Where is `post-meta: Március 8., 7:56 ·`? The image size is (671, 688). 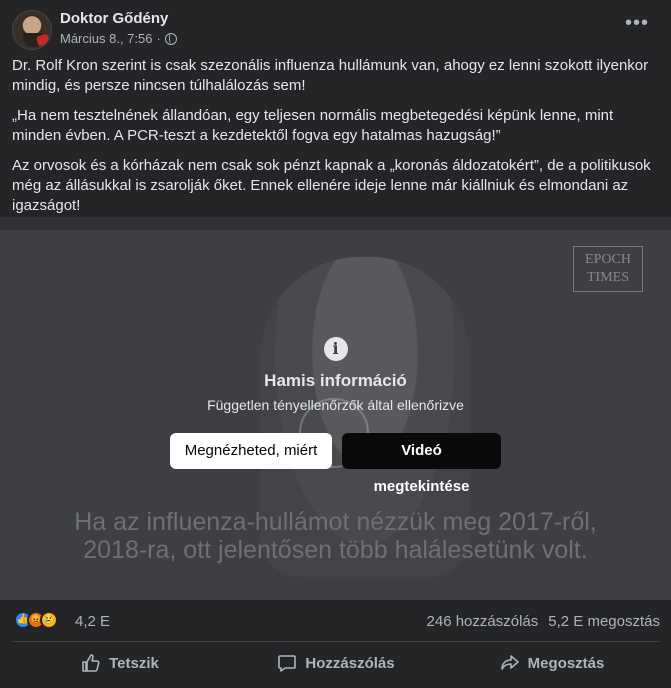
post-meta: Március 8., 7:56 · is located at coordinates (118, 38).